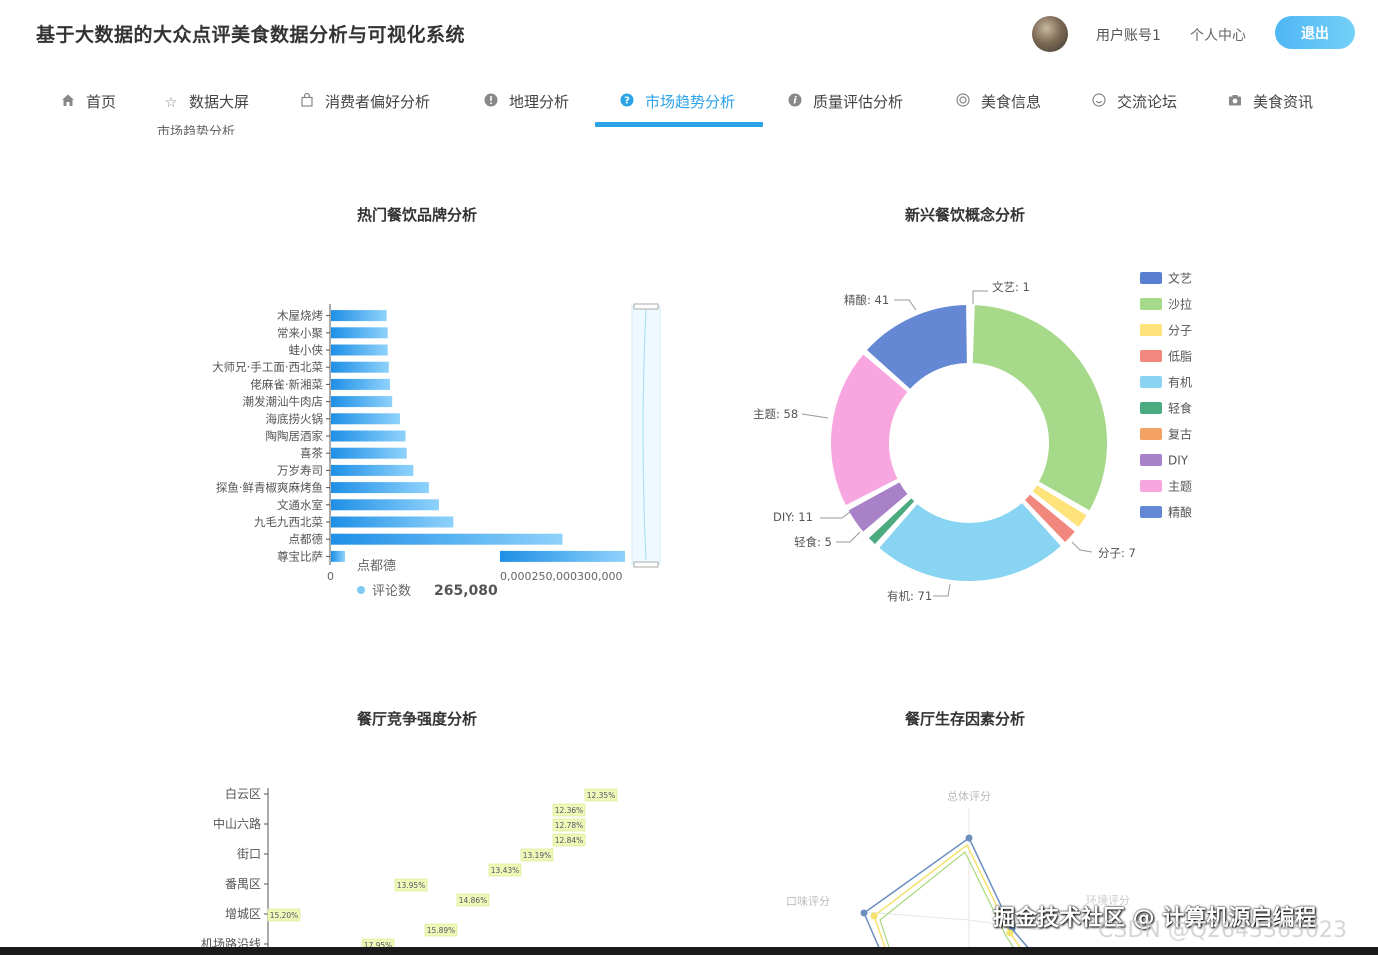 The height and width of the screenshot is (955, 1378). Describe the element at coordinates (1315, 32) in the screenshot. I see `logout-button: 退出` at that location.